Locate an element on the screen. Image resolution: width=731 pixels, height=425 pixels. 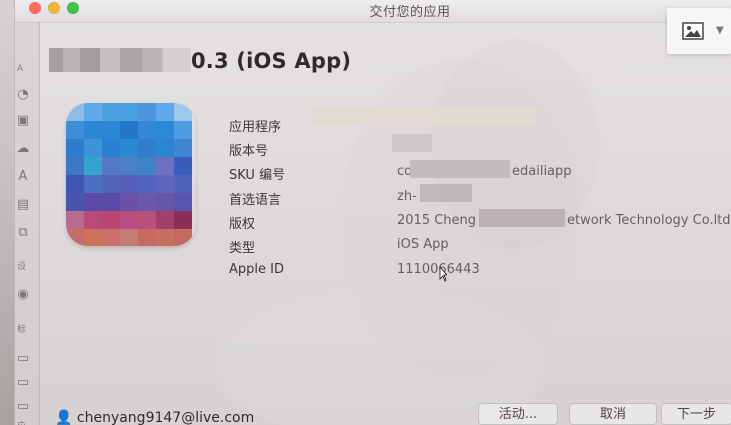
font-icon: A is located at coordinates (23, 177).